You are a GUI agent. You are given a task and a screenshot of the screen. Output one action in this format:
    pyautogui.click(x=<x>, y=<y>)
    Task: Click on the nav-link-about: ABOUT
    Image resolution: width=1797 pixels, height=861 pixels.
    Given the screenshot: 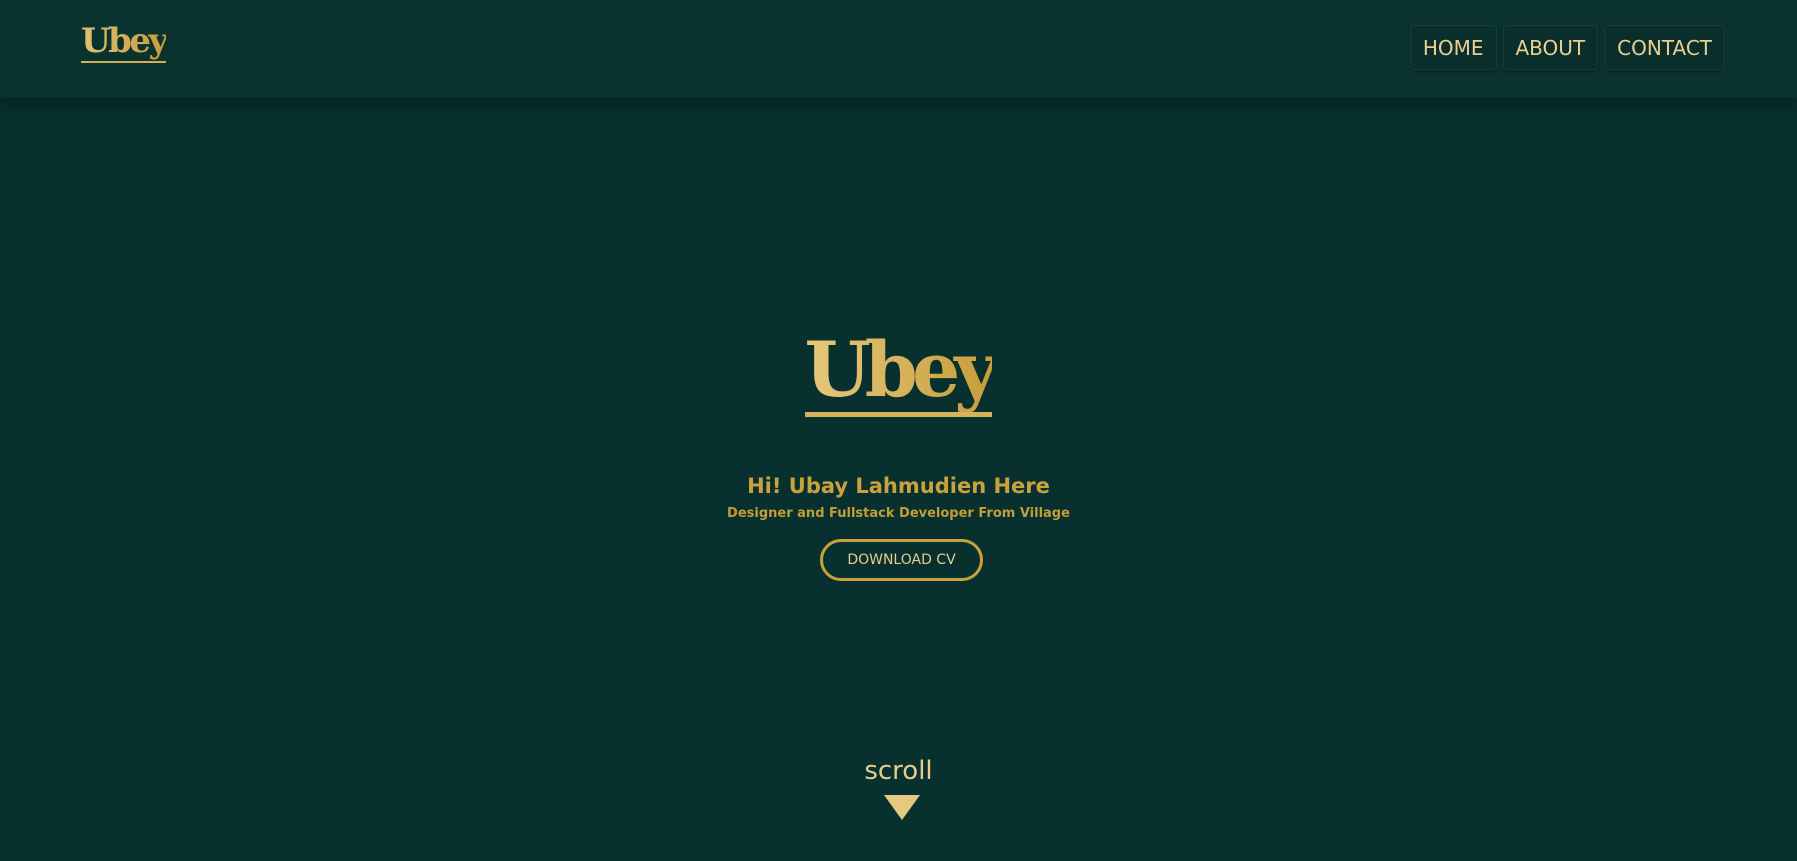 What is the action you would take?
    pyautogui.click(x=1550, y=47)
    